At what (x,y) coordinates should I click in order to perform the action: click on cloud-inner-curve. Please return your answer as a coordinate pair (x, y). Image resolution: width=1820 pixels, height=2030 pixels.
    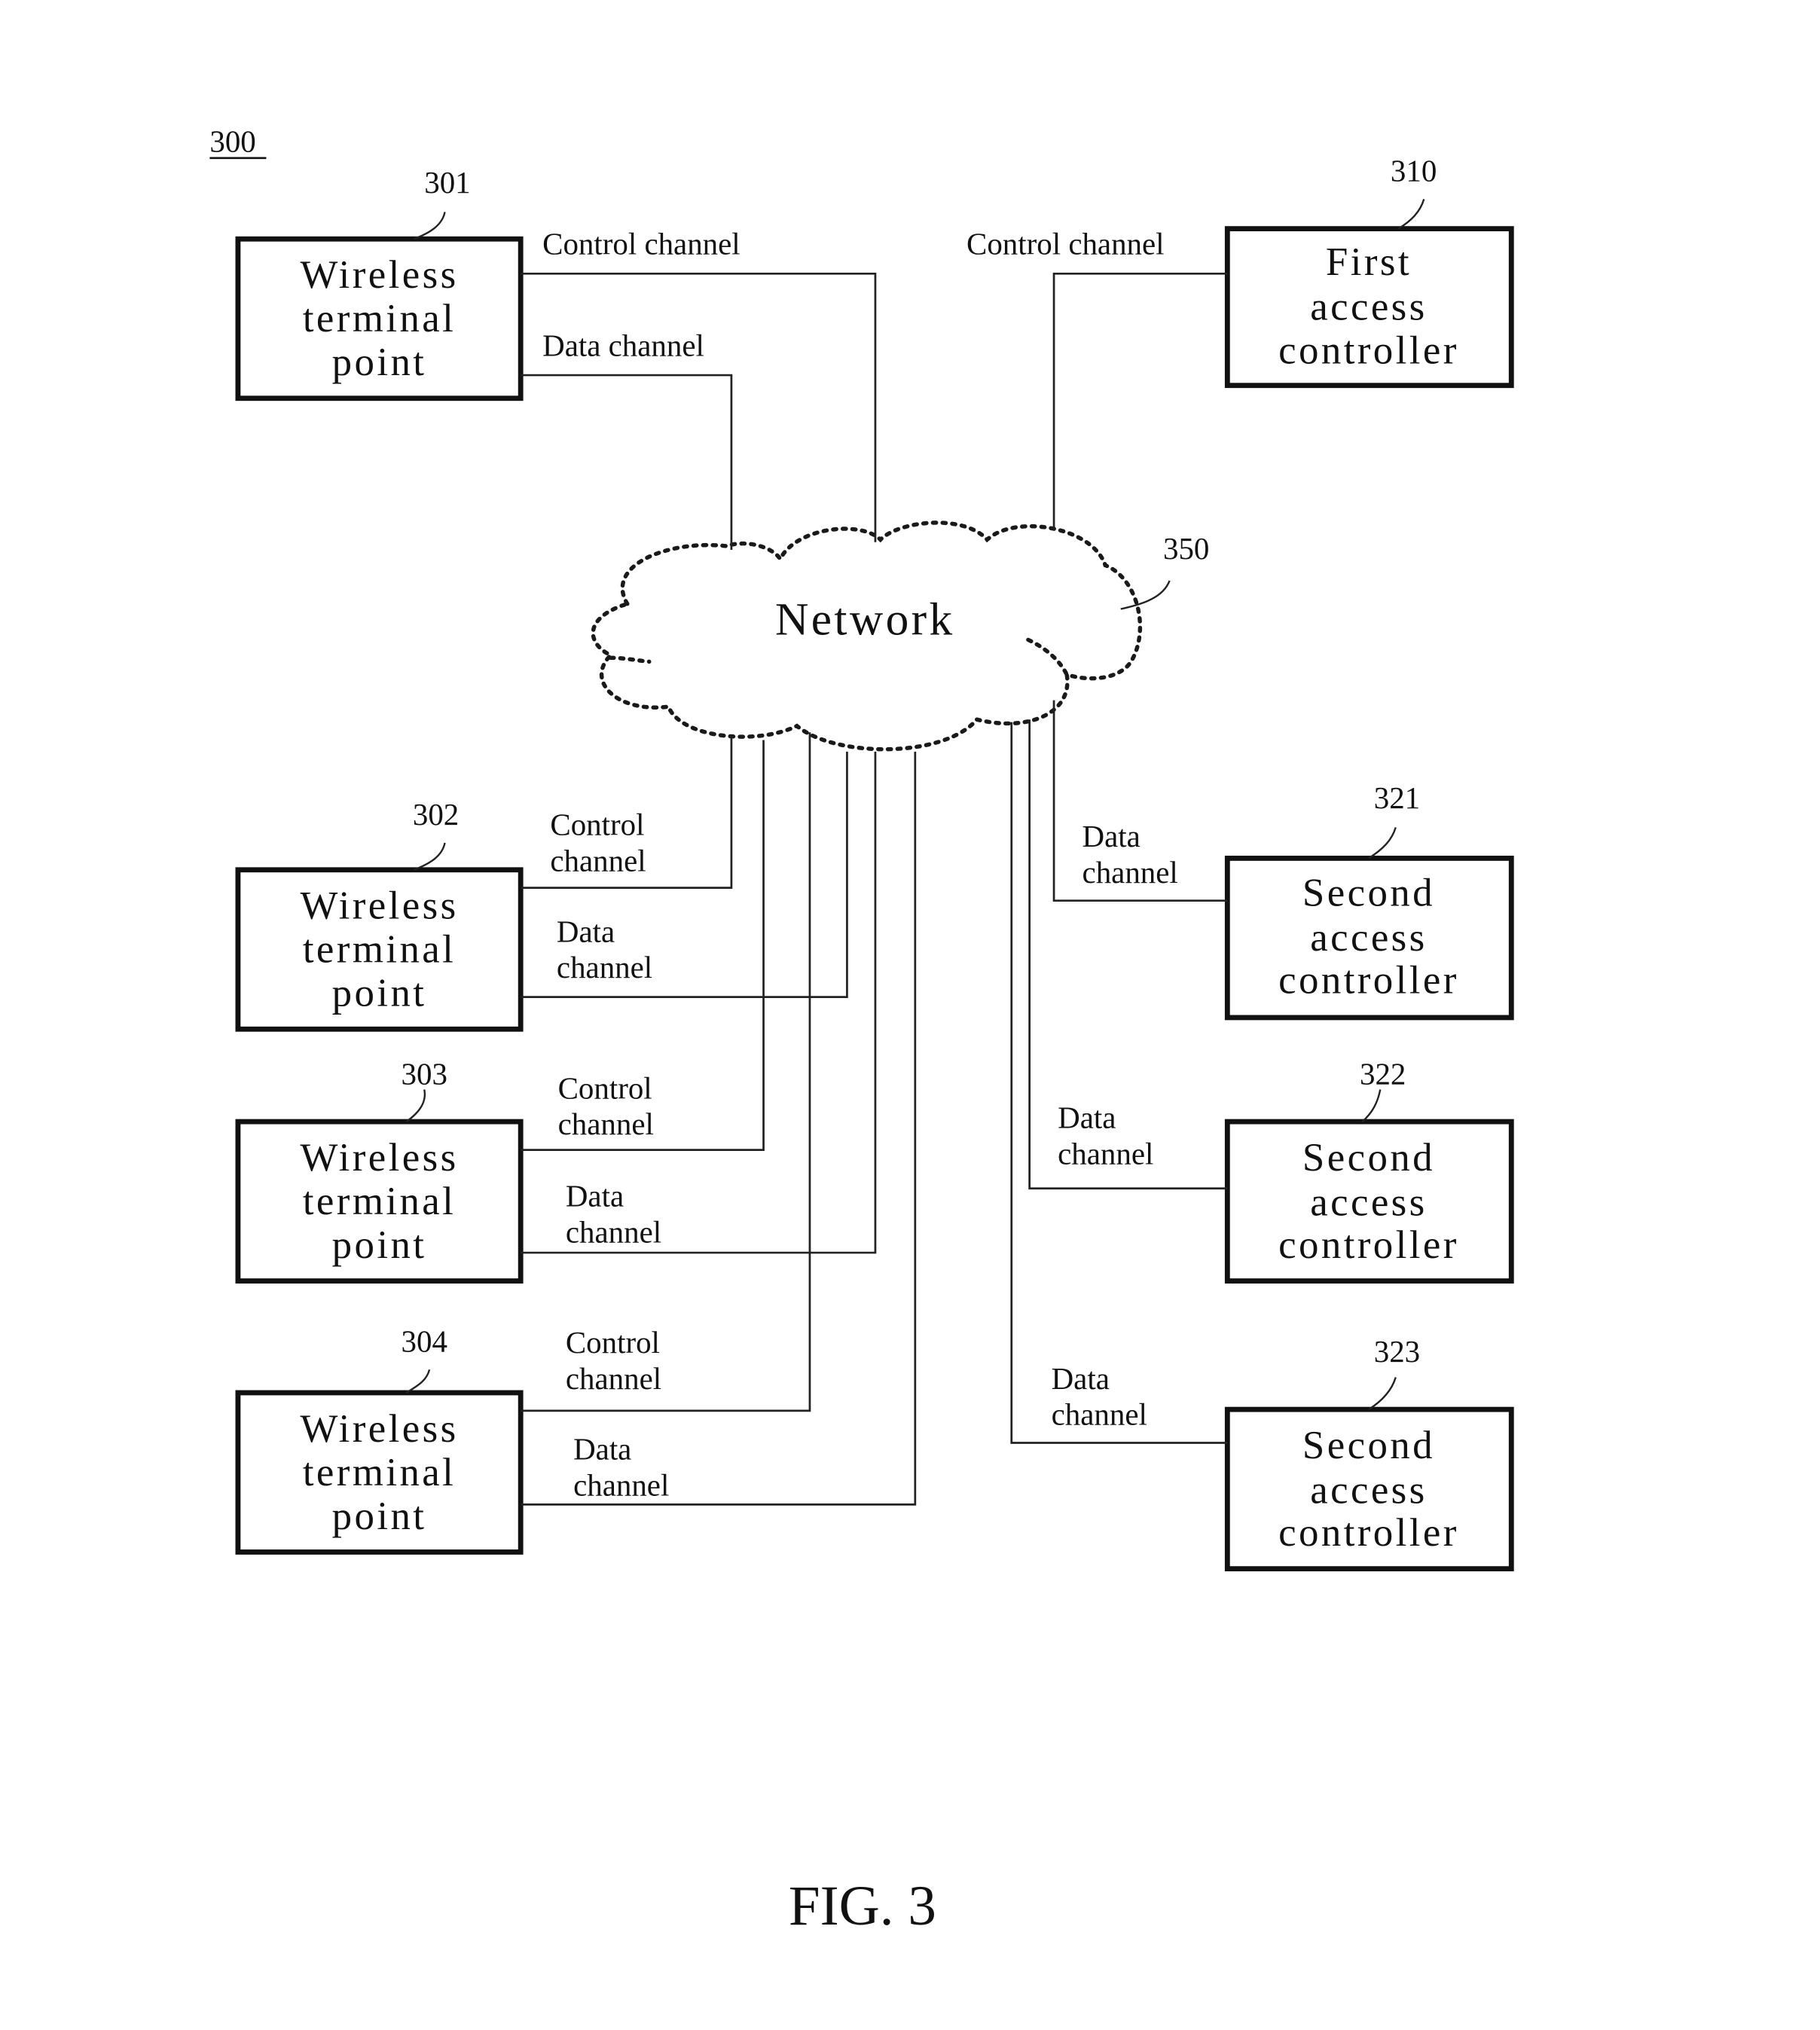
    Looking at the image, I should click on (1047, 657).